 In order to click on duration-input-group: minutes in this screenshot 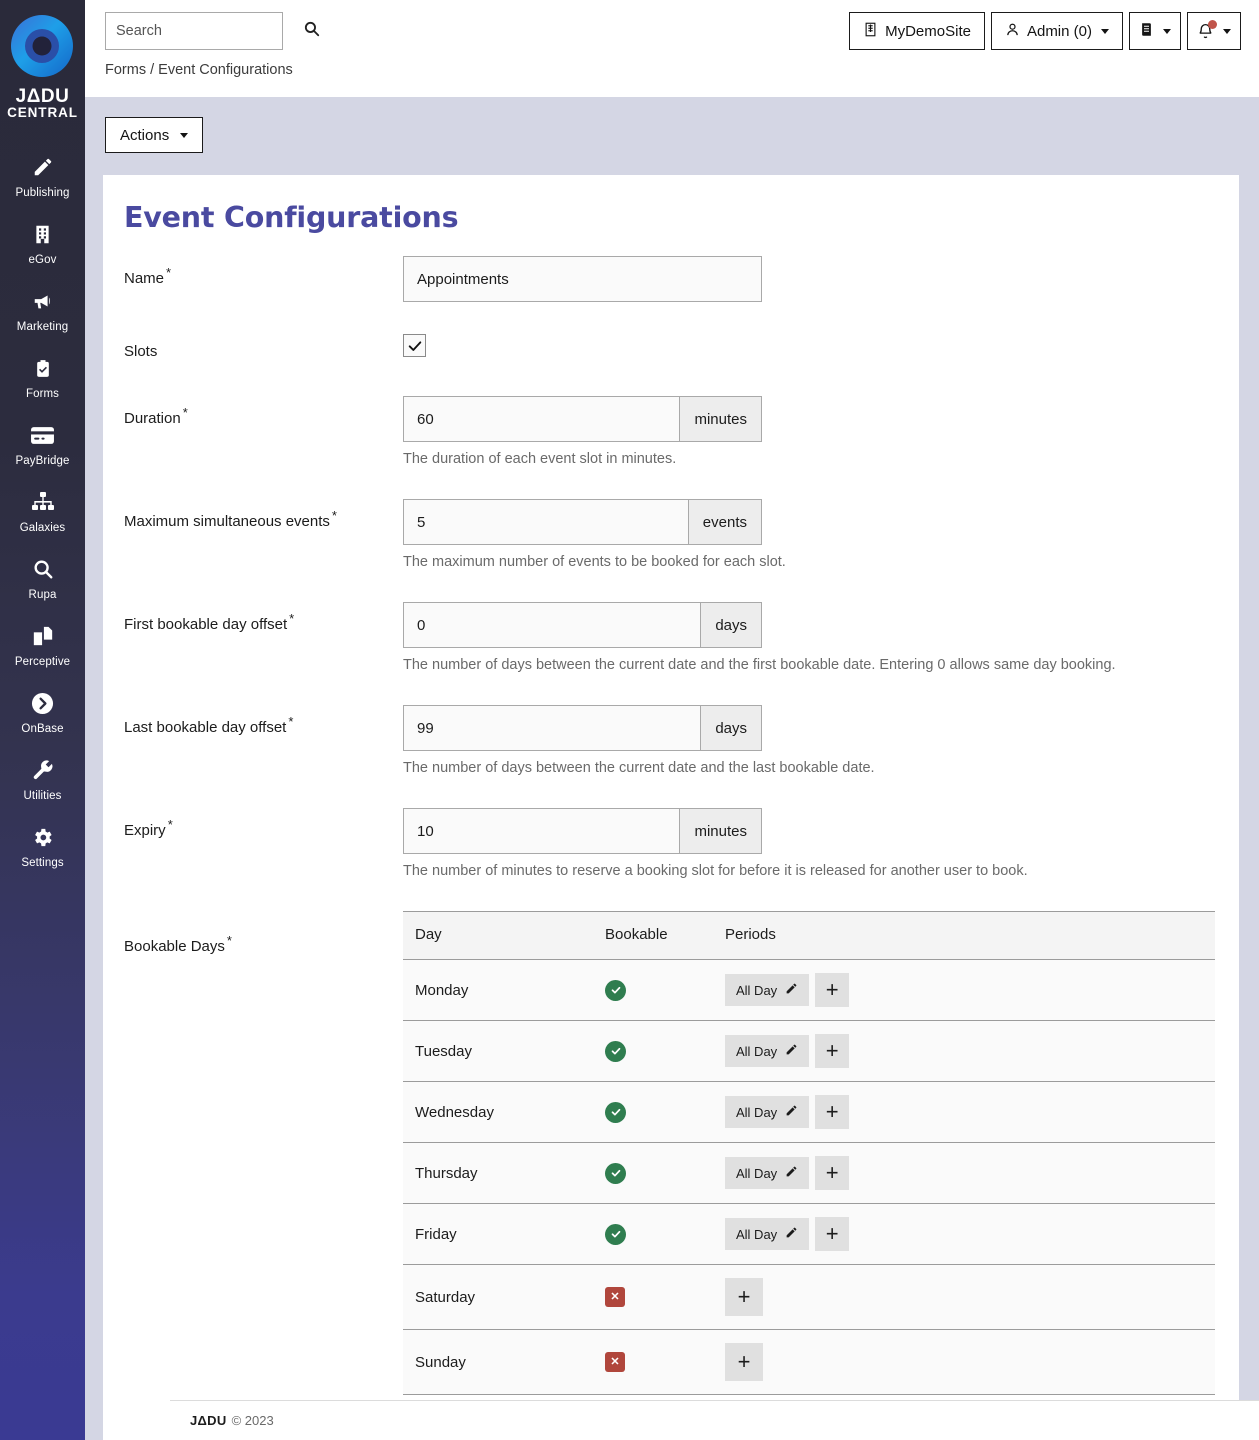, I will do `click(582, 419)`.